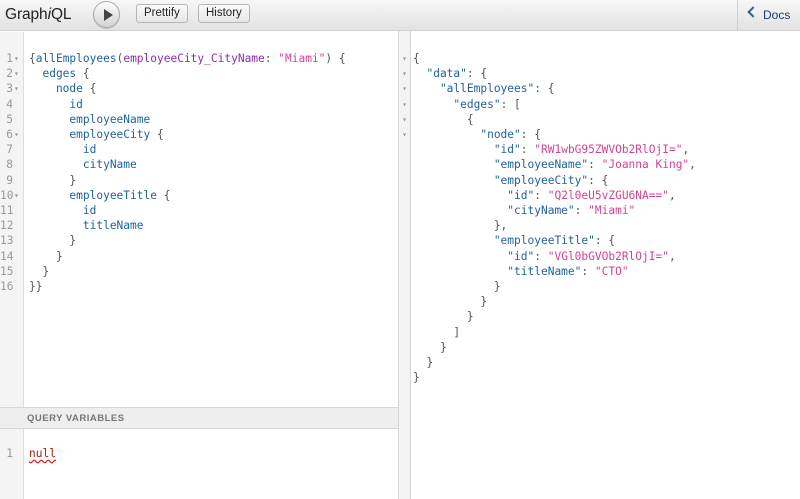 The image size is (800, 499). Describe the element at coordinates (467, 134) in the screenshot. I see `result-token: "node"` at that location.